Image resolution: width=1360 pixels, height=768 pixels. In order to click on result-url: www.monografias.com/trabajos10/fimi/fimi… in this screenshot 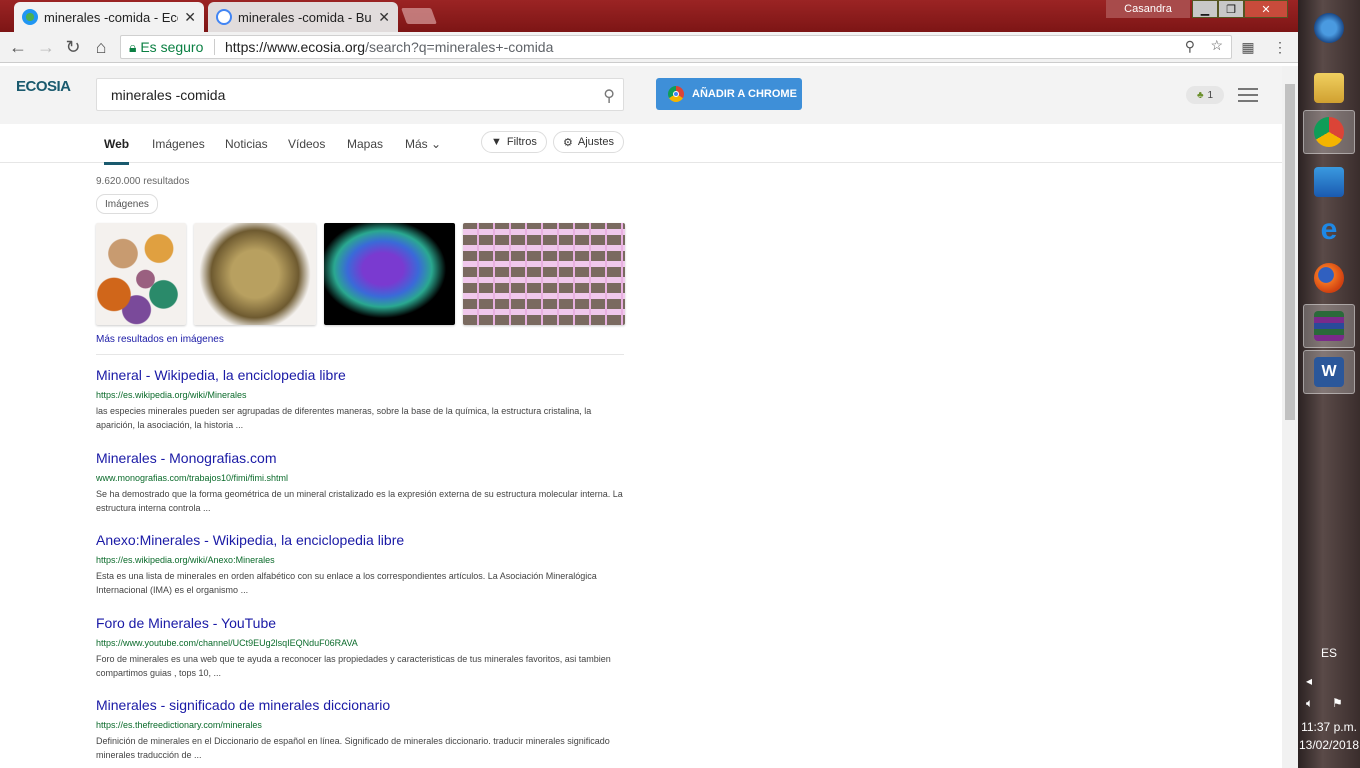, I will do `click(361, 478)`.